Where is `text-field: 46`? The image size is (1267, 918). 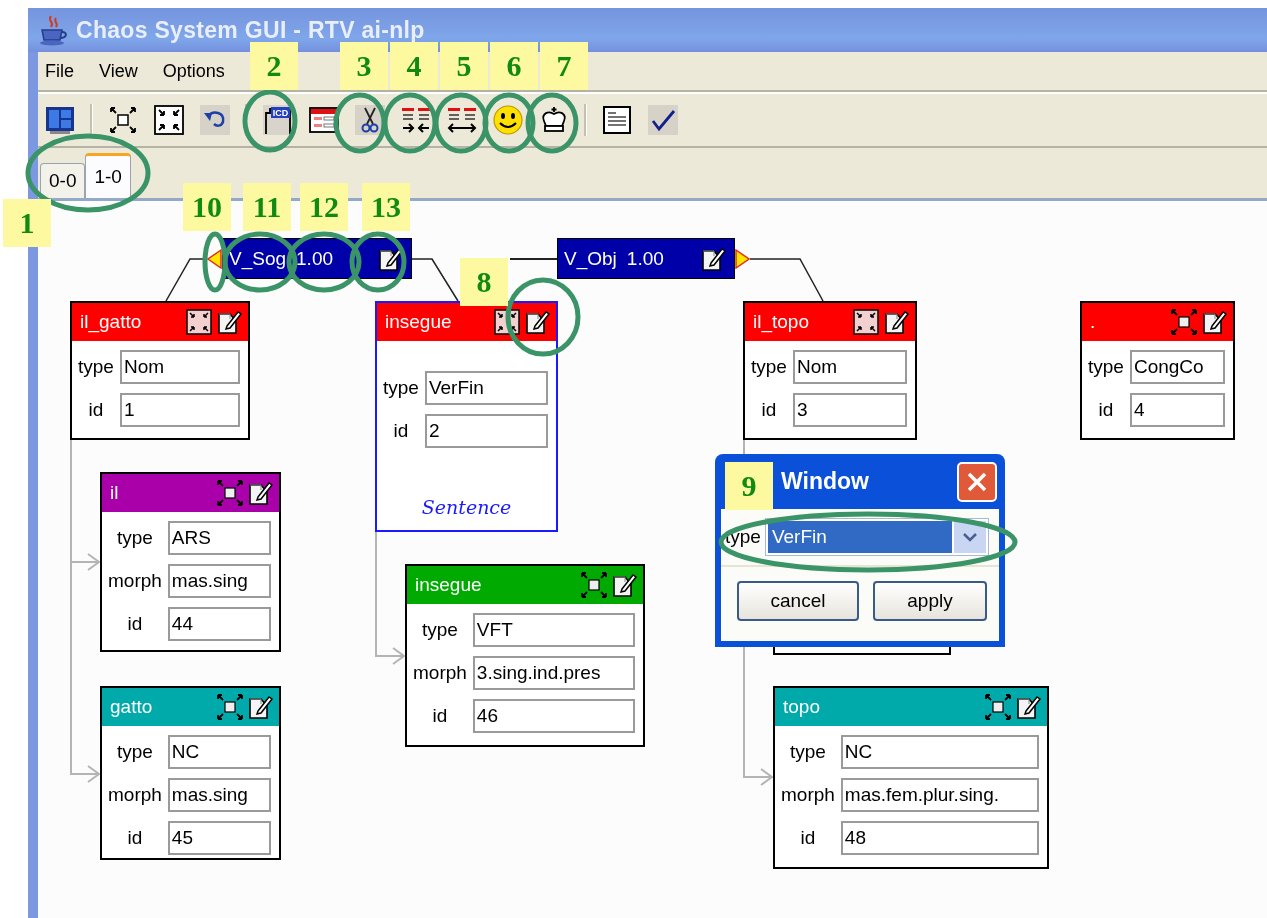 text-field: 46 is located at coordinates (553, 716).